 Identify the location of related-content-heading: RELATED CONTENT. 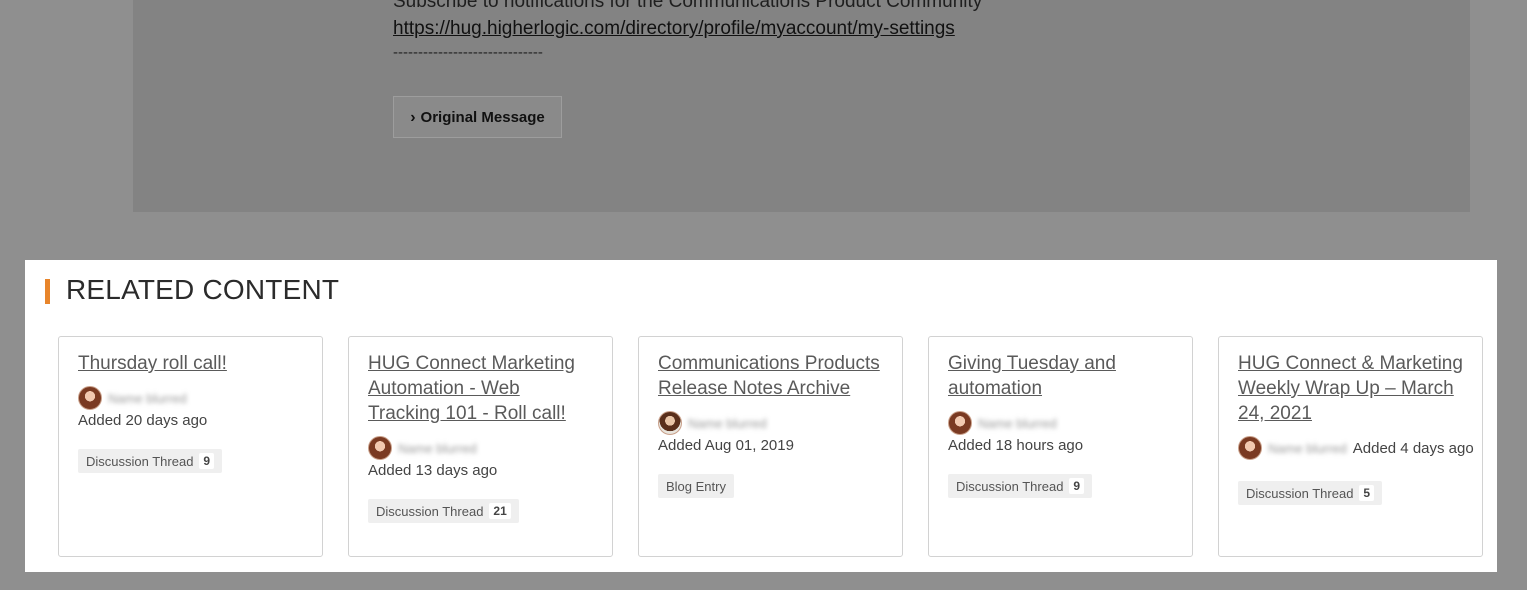
(203, 289).